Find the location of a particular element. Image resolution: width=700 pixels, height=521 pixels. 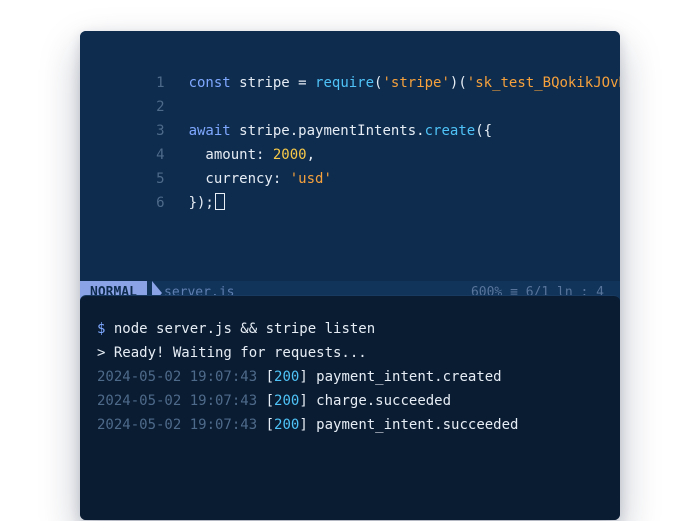

terminal-command: node server.js && stripe listen is located at coordinates (240, 329).